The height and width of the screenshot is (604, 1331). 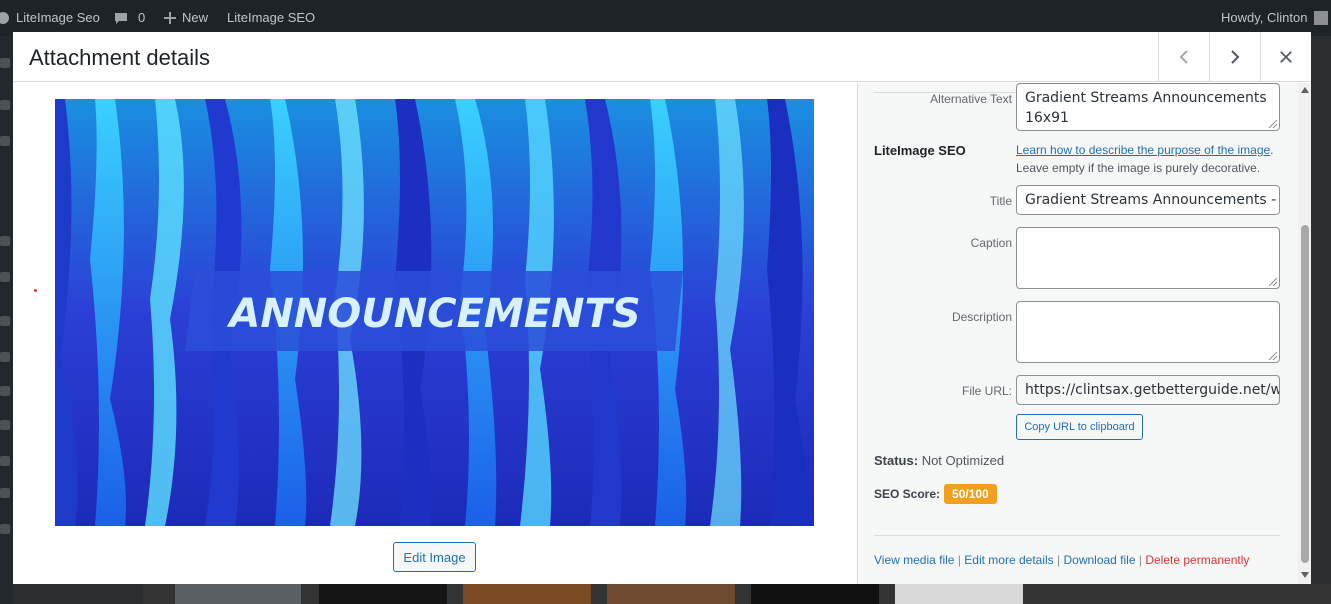 What do you see at coordinates (119, 57) in the screenshot?
I see `modal-title: Attachment details` at bounding box center [119, 57].